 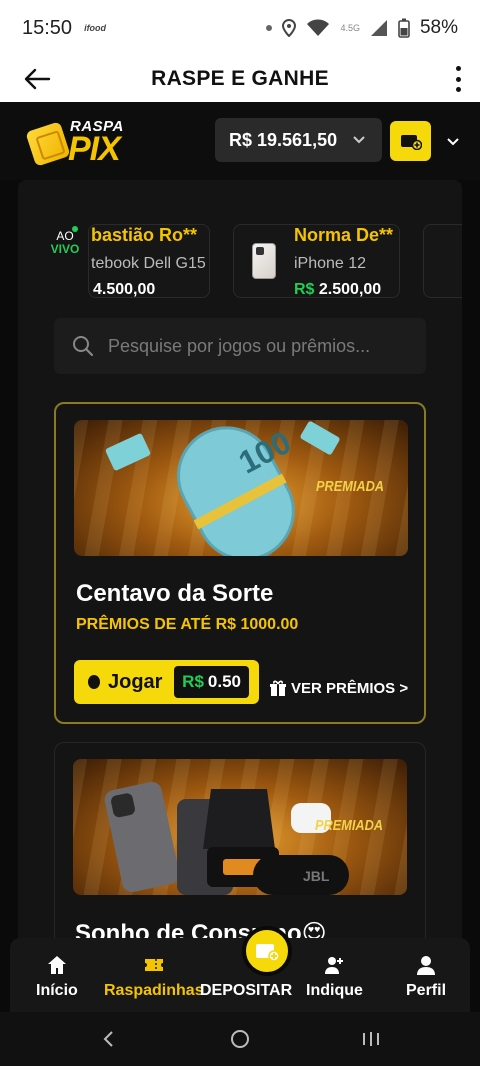 I want to click on logo-chip-icon, so click(x=48, y=144).